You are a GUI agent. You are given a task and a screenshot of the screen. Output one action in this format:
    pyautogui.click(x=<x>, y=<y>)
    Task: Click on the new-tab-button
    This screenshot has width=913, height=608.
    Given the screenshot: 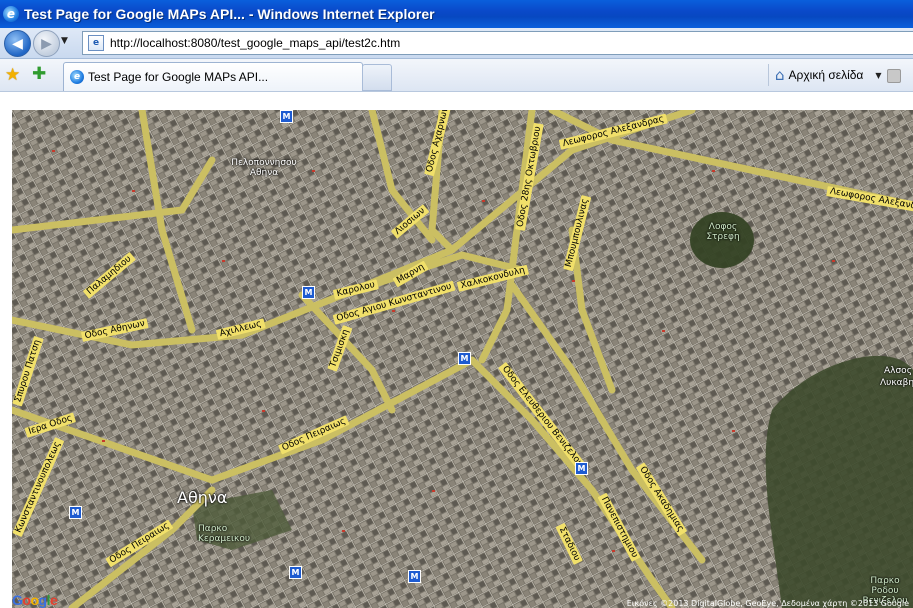 What is the action you would take?
    pyautogui.click(x=377, y=77)
    